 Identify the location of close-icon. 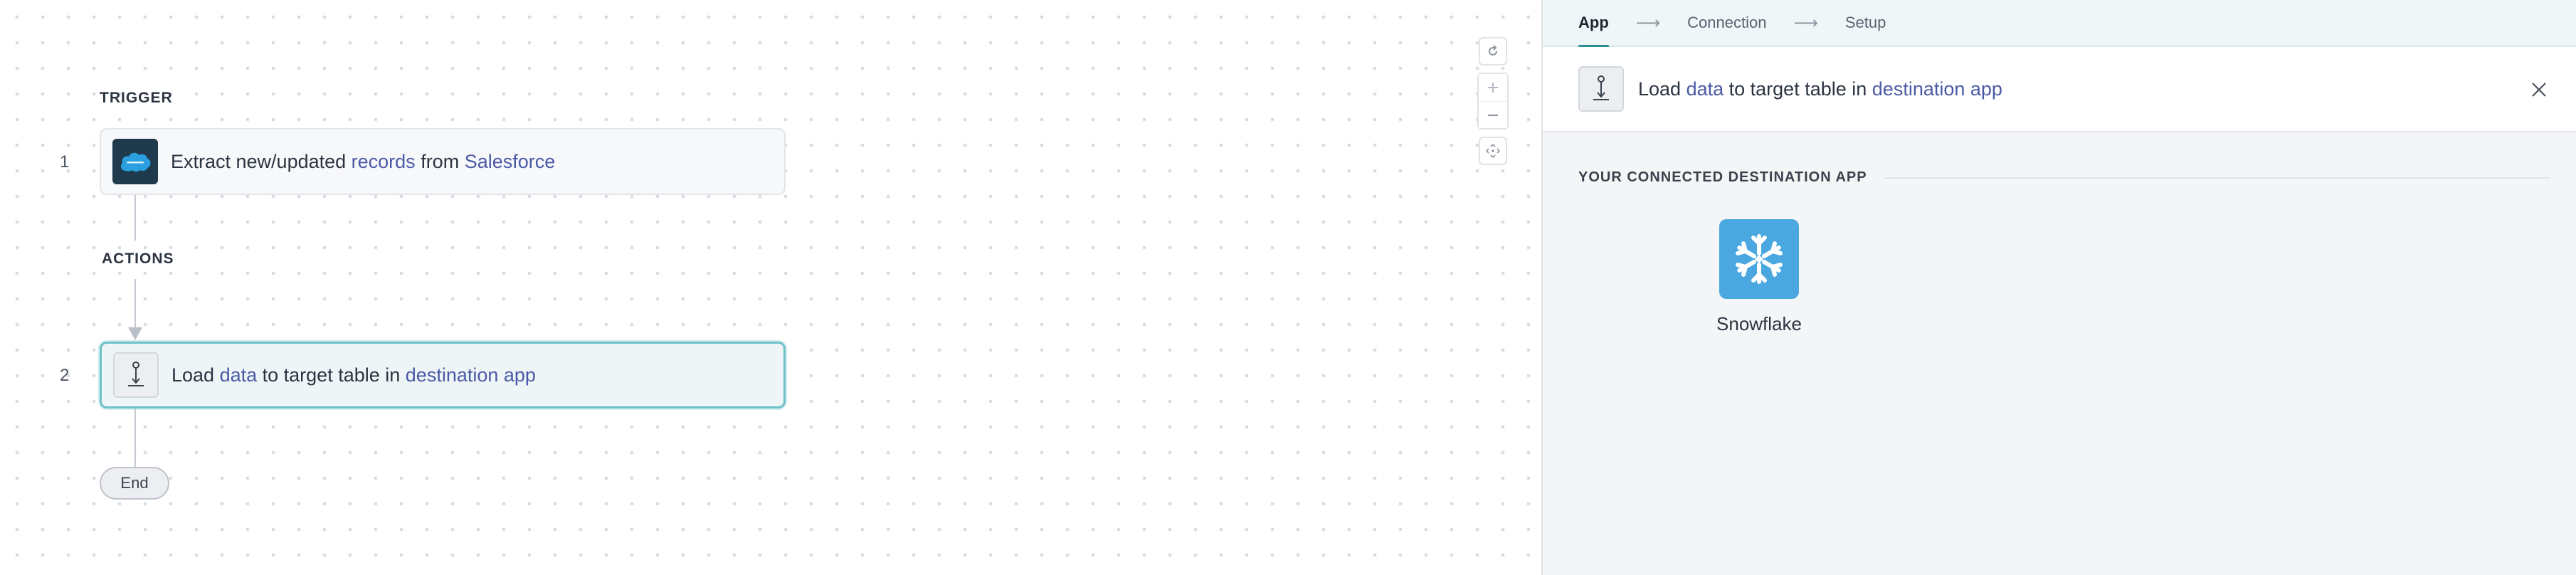
(2539, 90).